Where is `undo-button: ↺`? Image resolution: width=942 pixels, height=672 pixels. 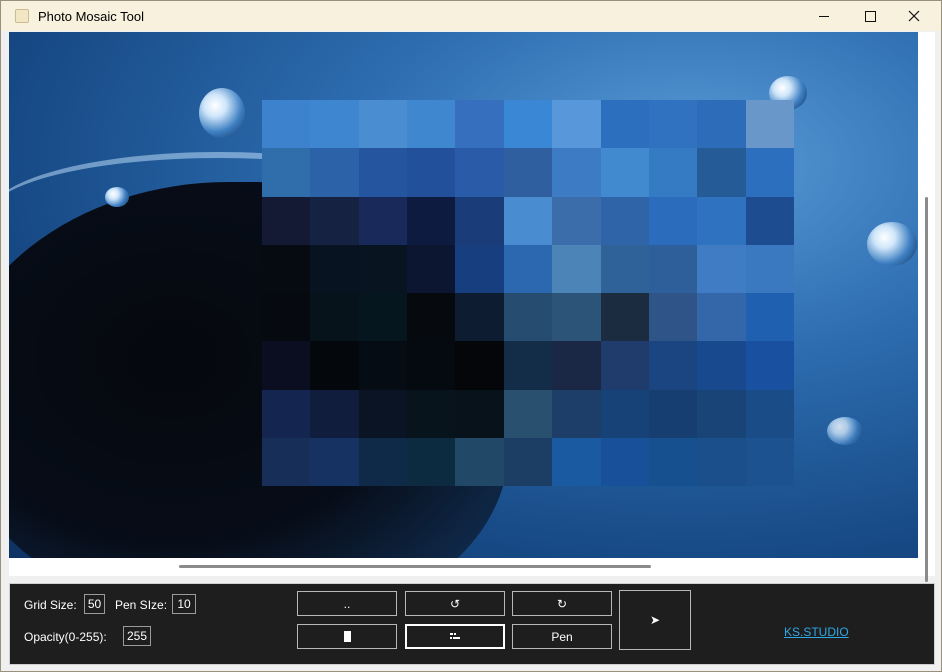 undo-button: ↺ is located at coordinates (455, 603).